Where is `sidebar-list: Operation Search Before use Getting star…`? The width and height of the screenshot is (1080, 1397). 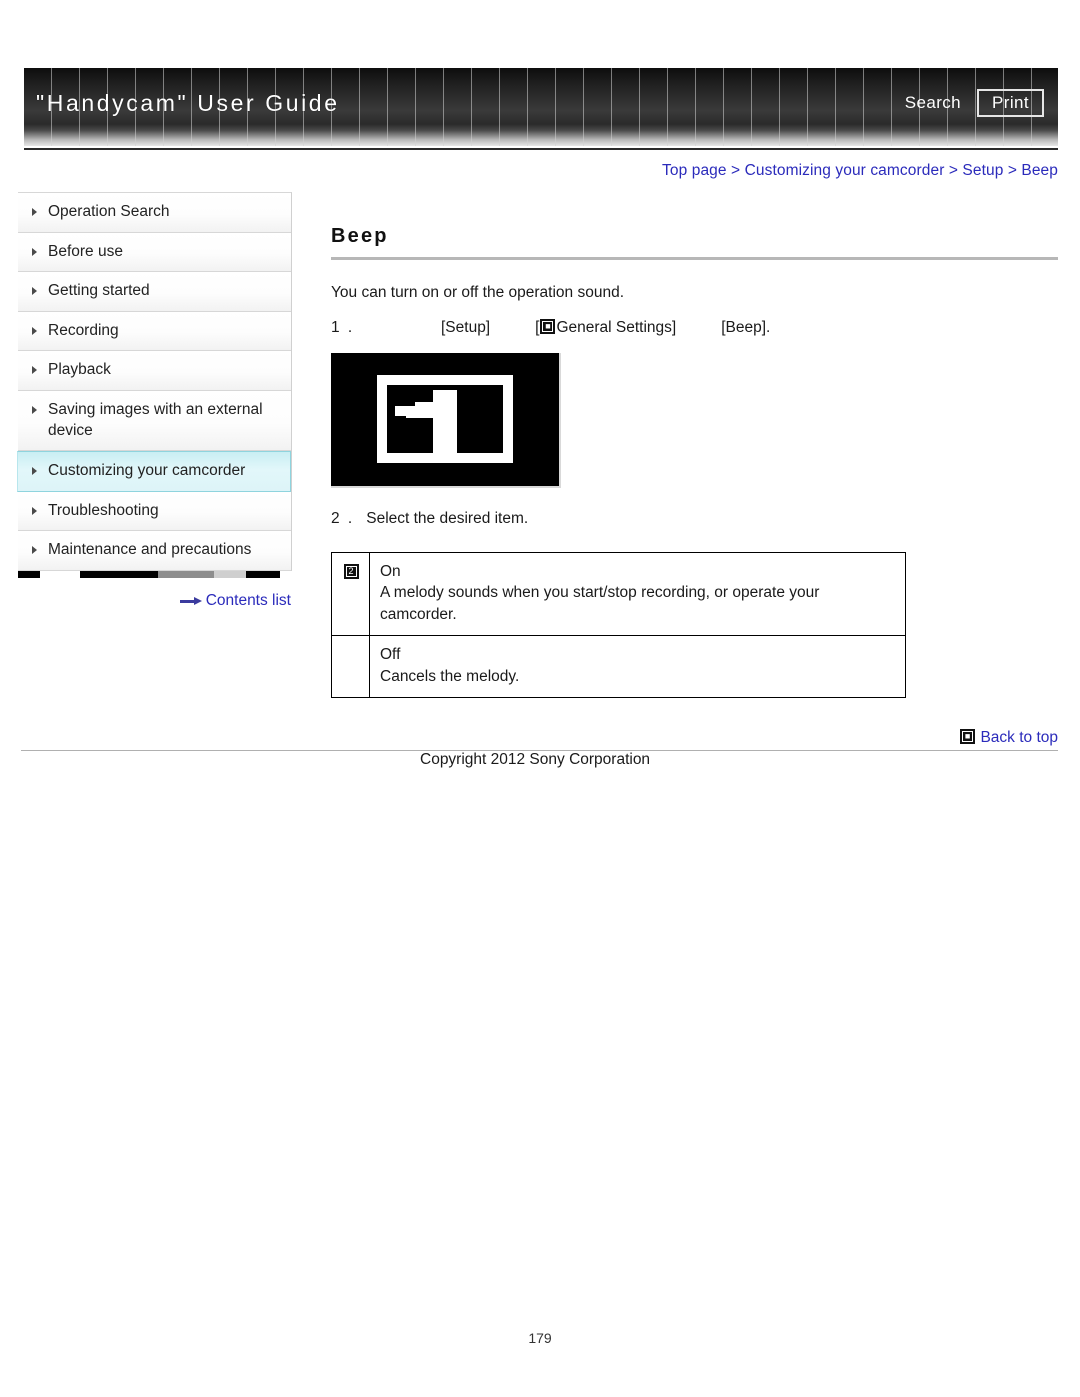 sidebar-list: Operation Search Before use Getting star… is located at coordinates (154, 382).